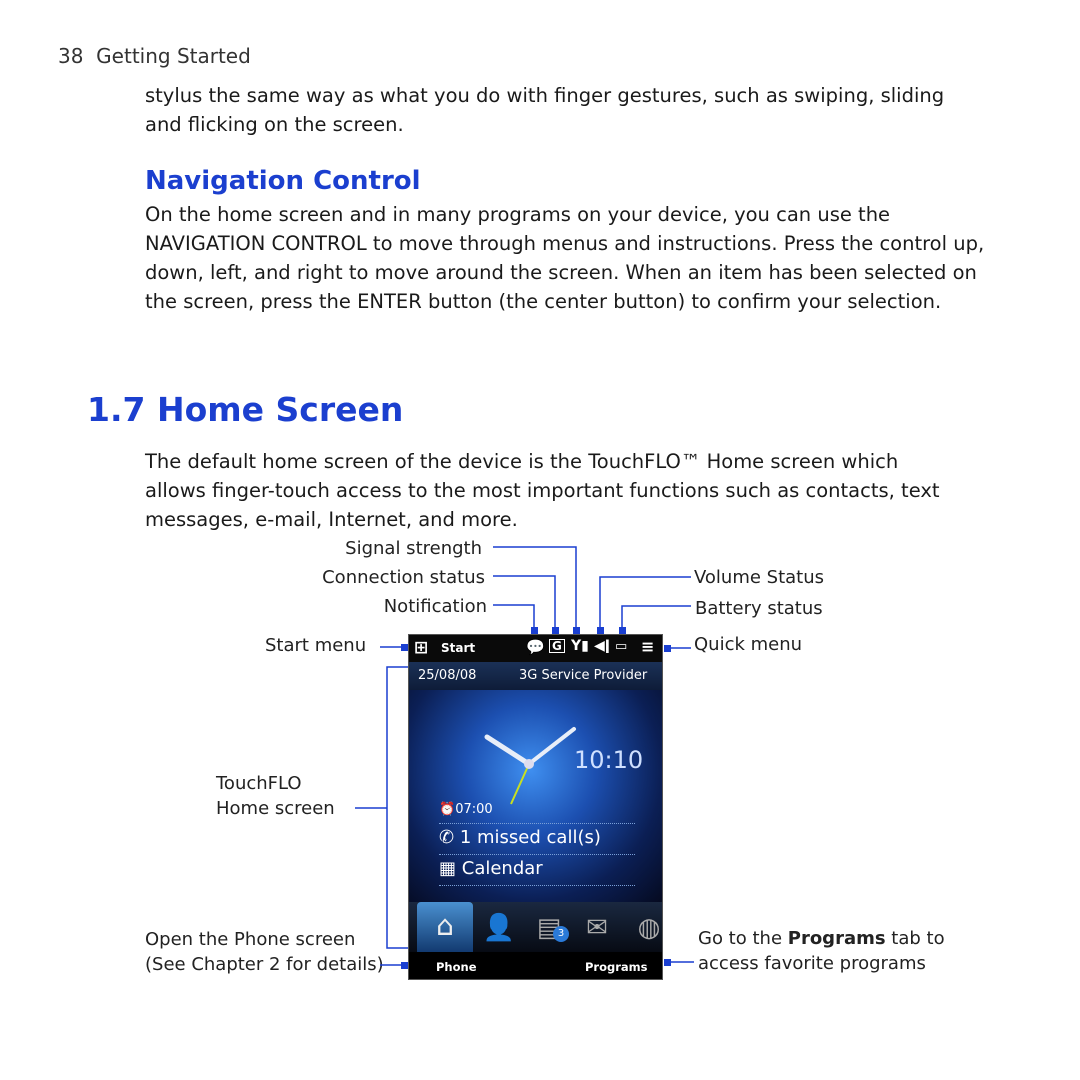 The image size is (1080, 1080). What do you see at coordinates (259, 783) in the screenshot?
I see `label-line: TouchFLO` at bounding box center [259, 783].